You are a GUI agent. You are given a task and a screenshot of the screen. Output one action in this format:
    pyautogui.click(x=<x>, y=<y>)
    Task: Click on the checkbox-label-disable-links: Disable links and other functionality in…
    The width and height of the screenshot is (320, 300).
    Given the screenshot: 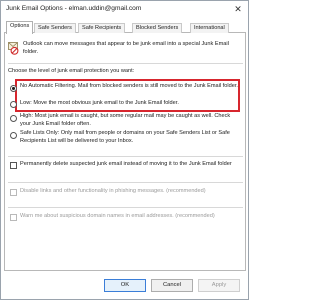 What is the action you would take?
    pyautogui.click(x=113, y=191)
    